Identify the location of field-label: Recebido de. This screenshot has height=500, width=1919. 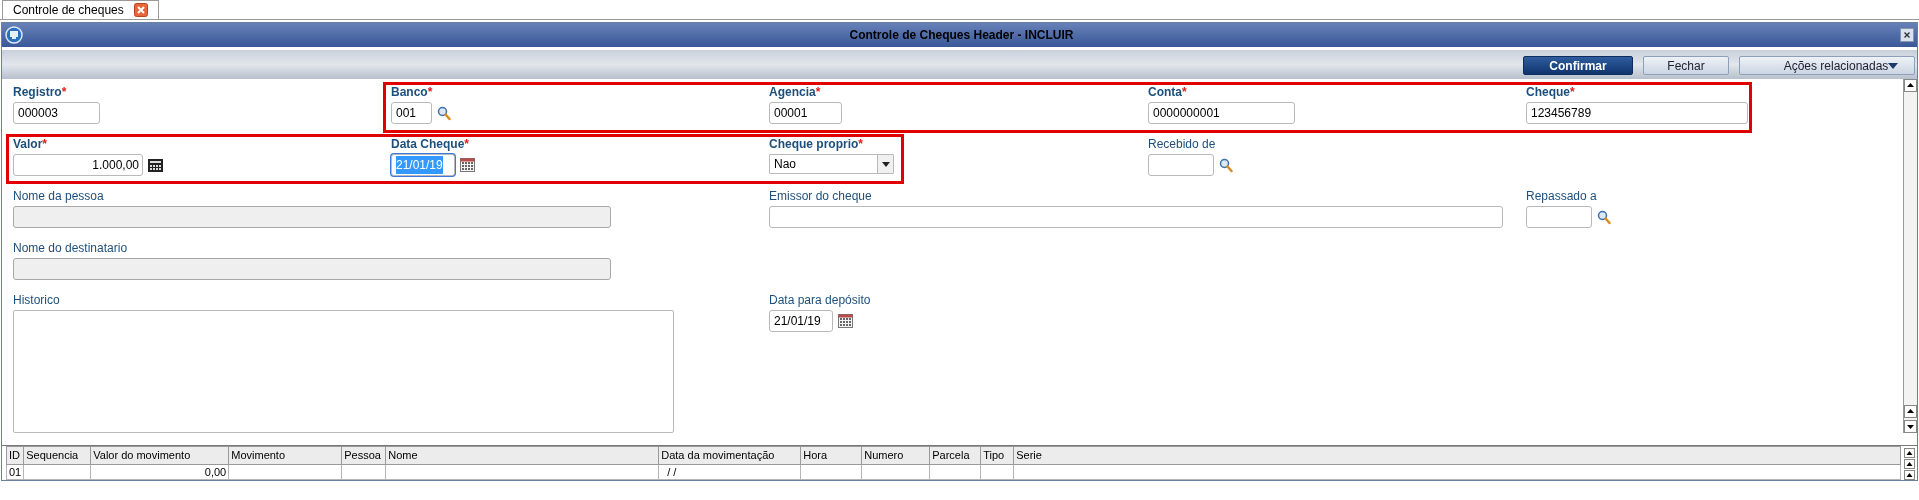
(1182, 144).